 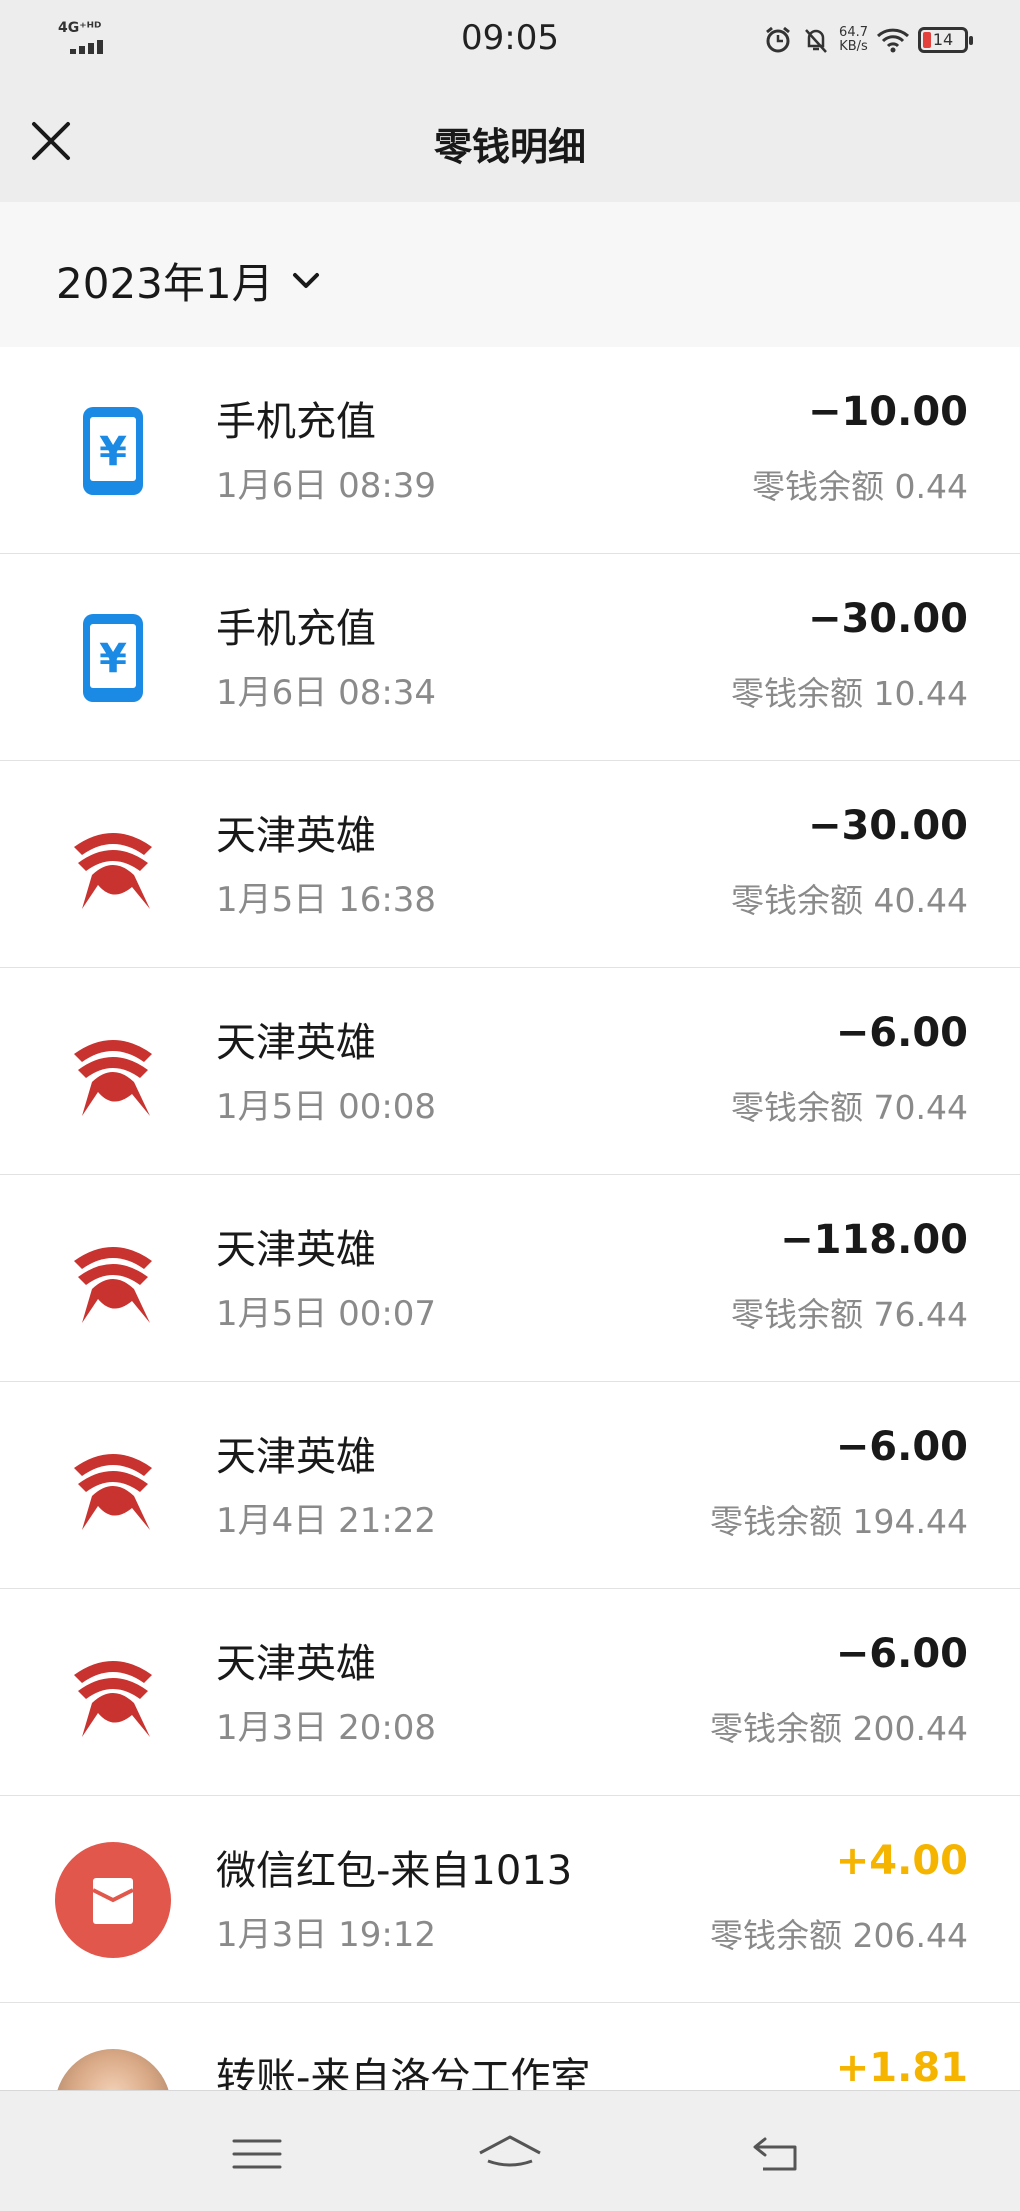 I want to click on transaction-balance: 零钱余额 200.44, so click(x=839, y=1728).